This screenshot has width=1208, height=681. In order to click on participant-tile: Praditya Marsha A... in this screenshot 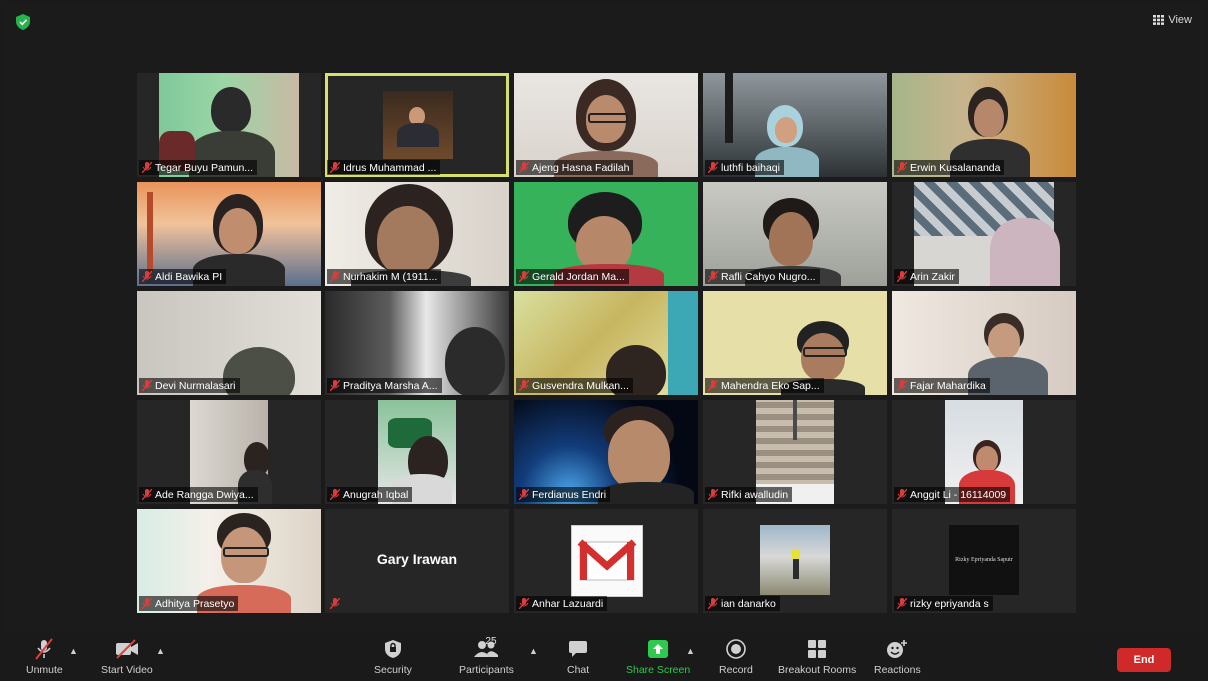, I will do `click(417, 343)`.